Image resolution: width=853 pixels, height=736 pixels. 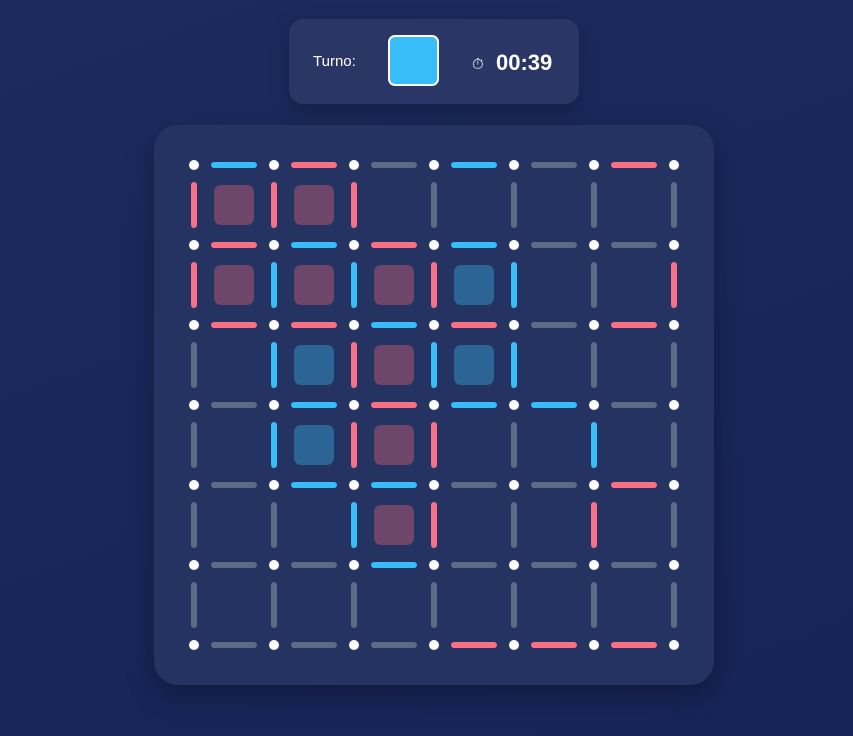 What do you see at coordinates (314, 285) in the screenshot?
I see `box-red-r1-c1` at bounding box center [314, 285].